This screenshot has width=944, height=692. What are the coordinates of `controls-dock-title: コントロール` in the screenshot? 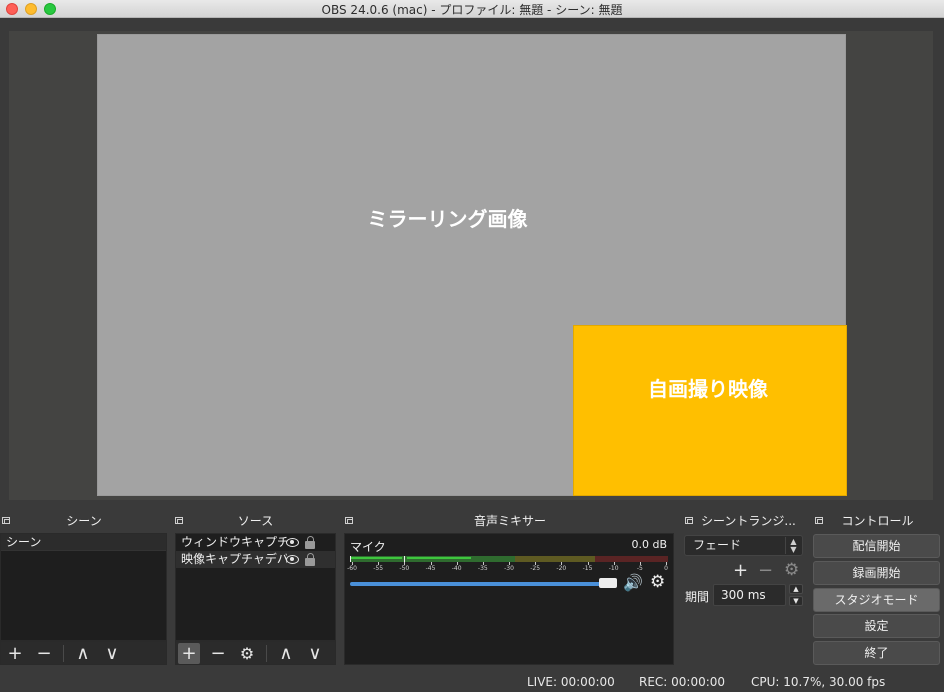 It's located at (877, 521).